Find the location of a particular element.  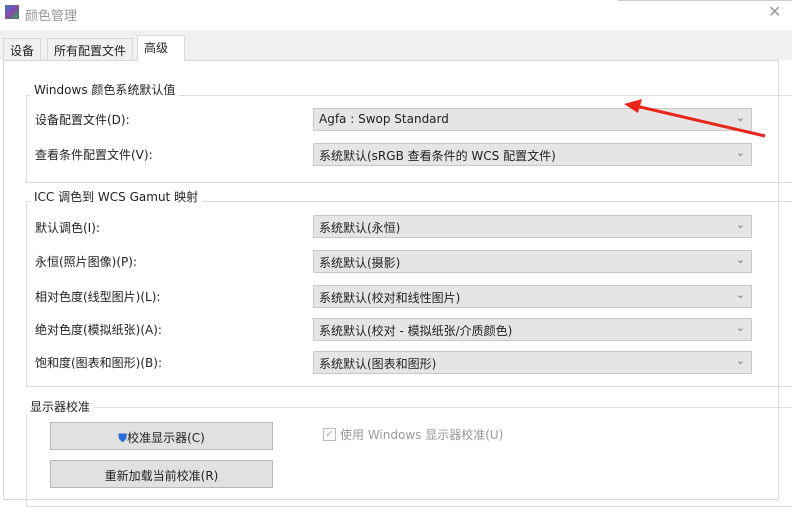

annotation-arrow is located at coordinates (695, 118).